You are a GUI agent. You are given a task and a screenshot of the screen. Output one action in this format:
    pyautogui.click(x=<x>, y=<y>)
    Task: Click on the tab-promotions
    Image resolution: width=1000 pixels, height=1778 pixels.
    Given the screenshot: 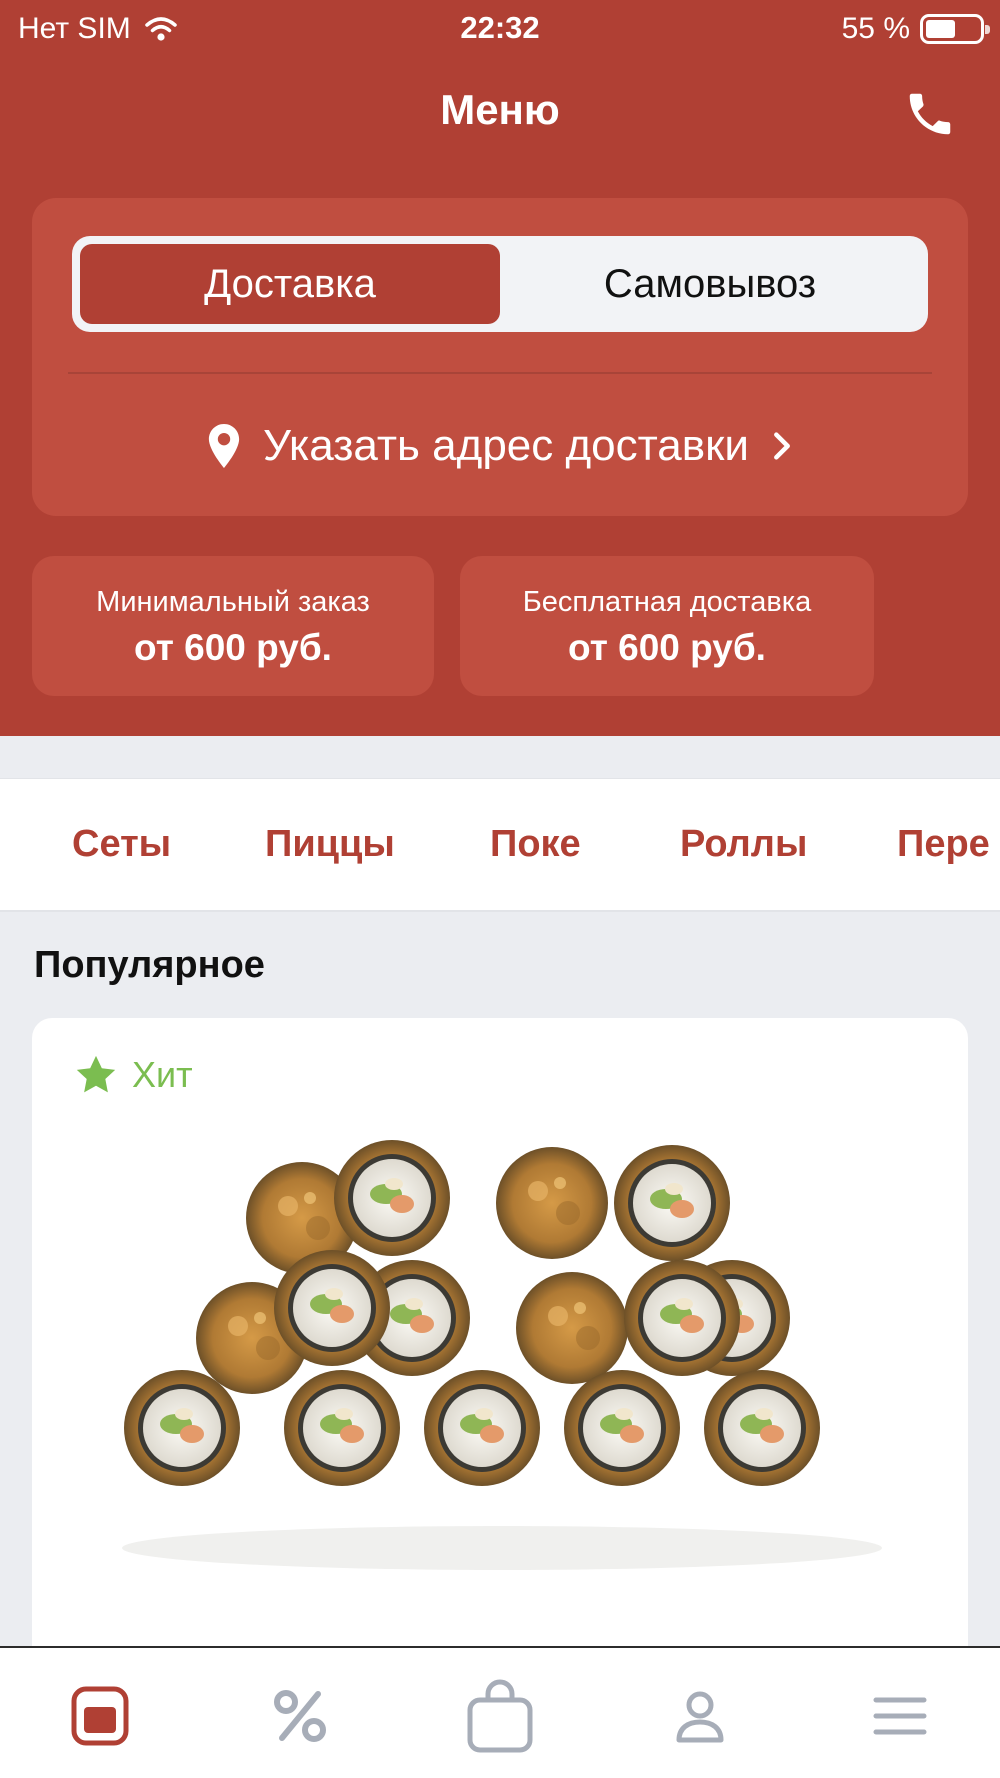 What is the action you would take?
    pyautogui.click(x=300, y=1716)
    